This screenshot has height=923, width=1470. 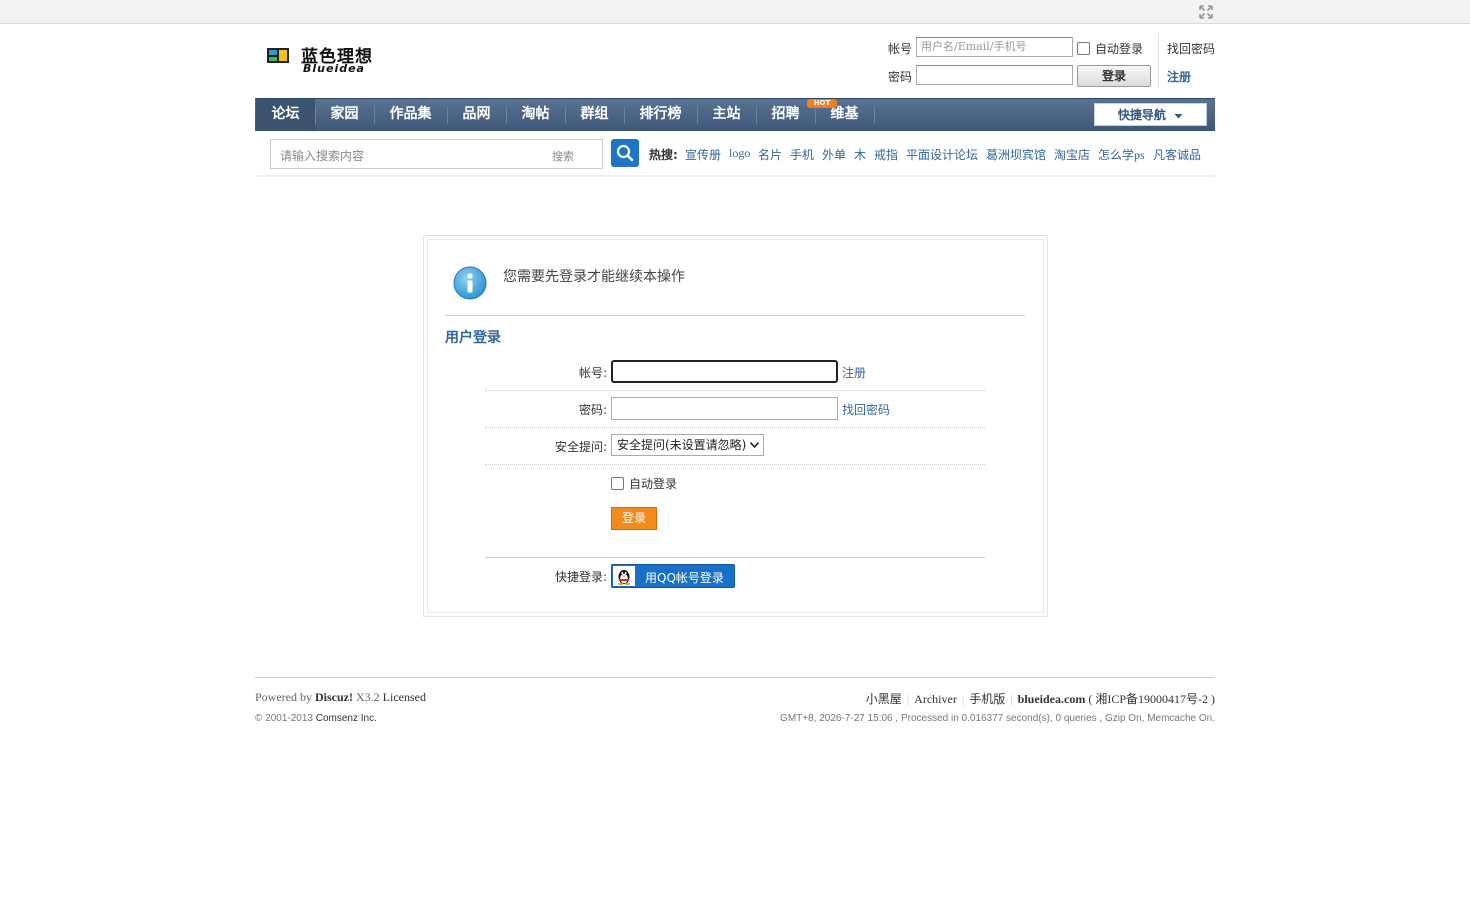 What do you see at coordinates (334, 697) in the screenshot?
I see `discuz-link: Discuz!` at bounding box center [334, 697].